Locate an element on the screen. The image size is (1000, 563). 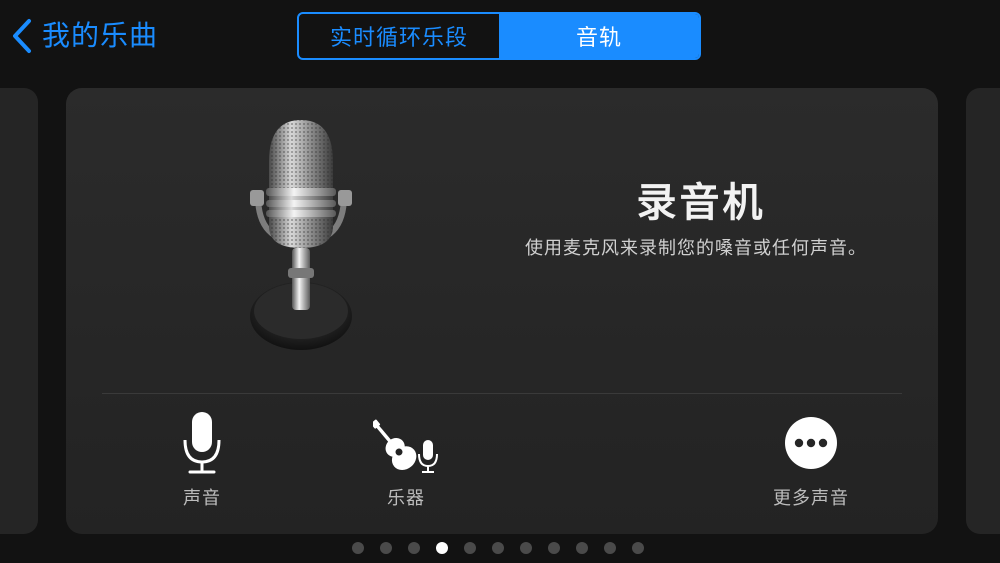
microphone-icon is located at coordinates (202, 443).